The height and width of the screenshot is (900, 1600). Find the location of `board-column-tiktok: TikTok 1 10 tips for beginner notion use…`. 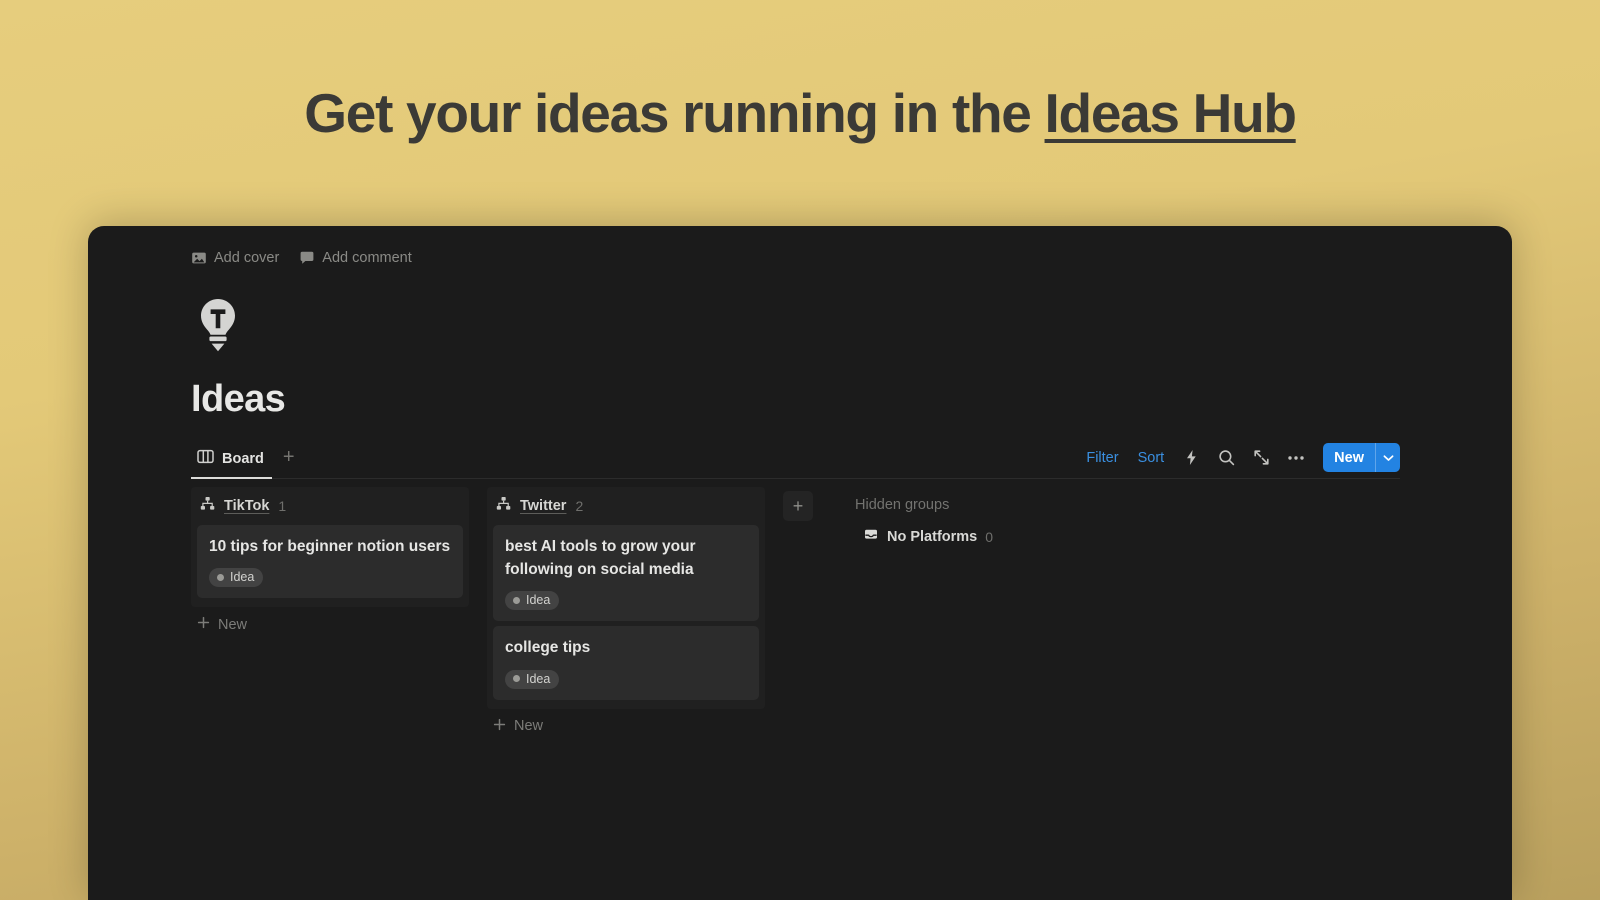

board-column-tiktok: TikTok 1 10 tips for beginner notion use… is located at coordinates (330, 565).